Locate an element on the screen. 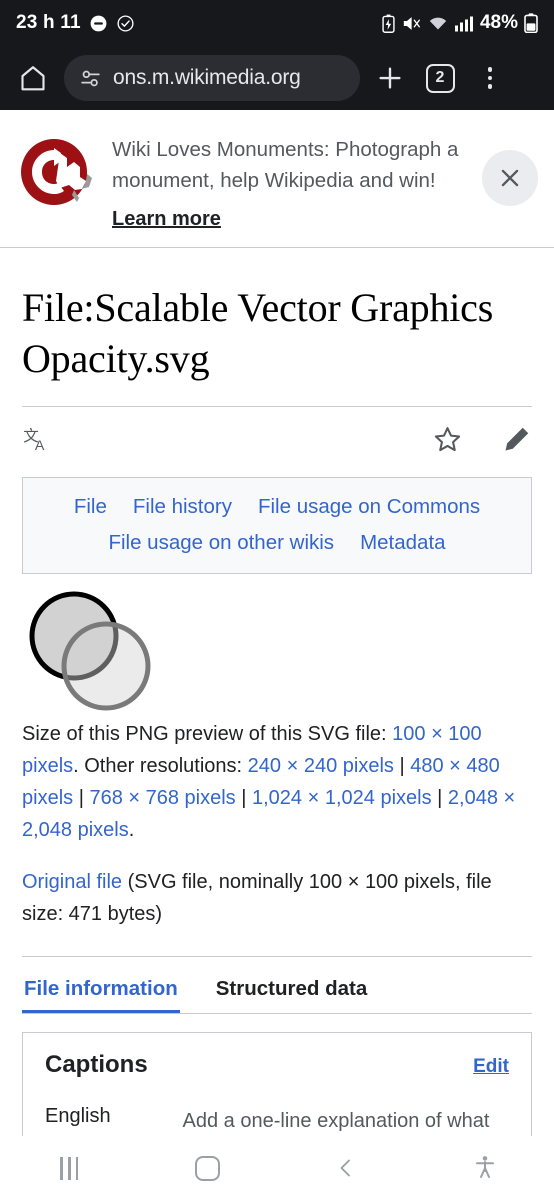  back-button is located at coordinates (346, 1168).